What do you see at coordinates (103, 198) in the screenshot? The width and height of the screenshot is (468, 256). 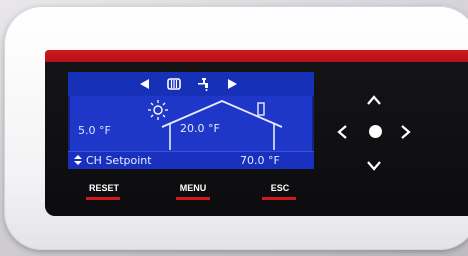 I see `reset-underline` at bounding box center [103, 198].